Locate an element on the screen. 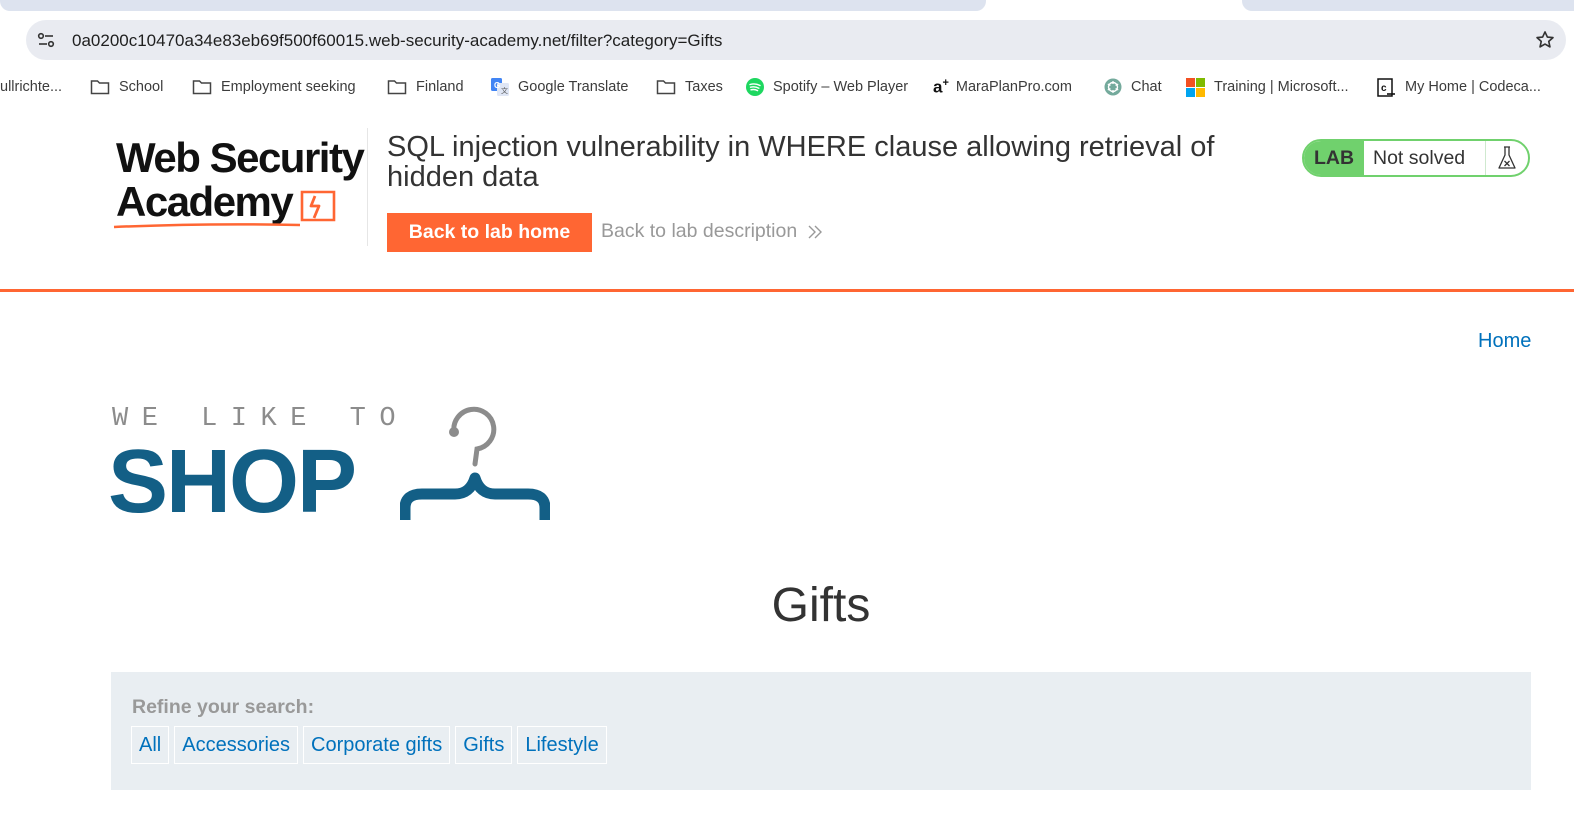 This screenshot has width=1574, height=828. bookmark-folder-finland: Finland is located at coordinates (425, 87).